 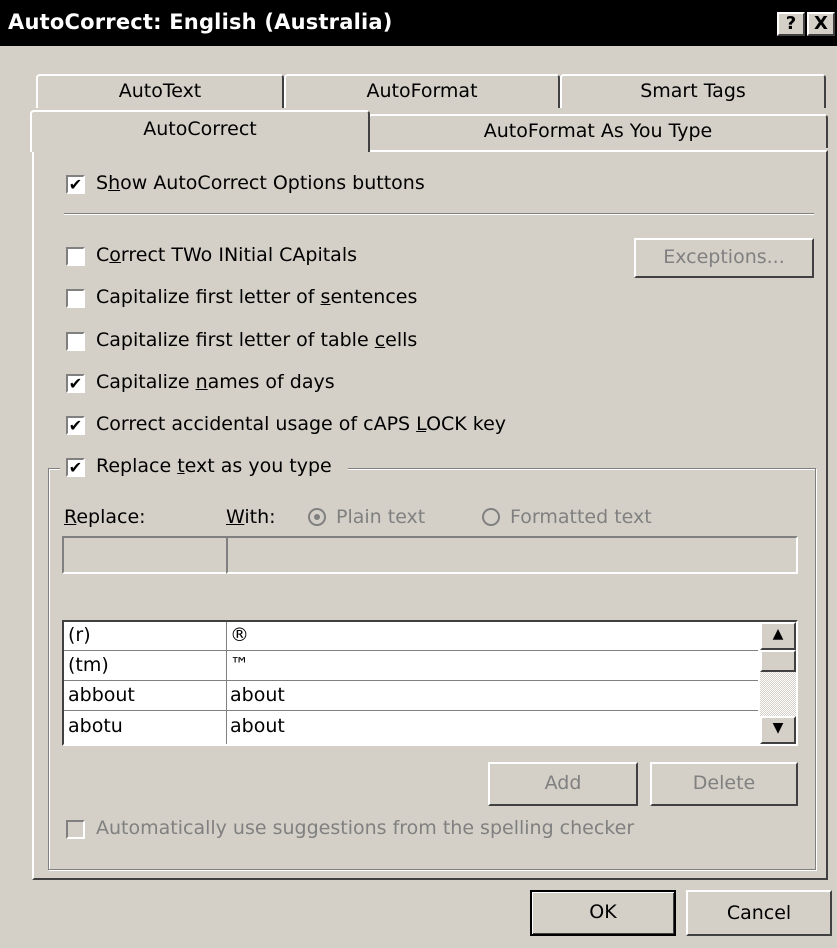 I want to click on add-button: Add, so click(x=563, y=784).